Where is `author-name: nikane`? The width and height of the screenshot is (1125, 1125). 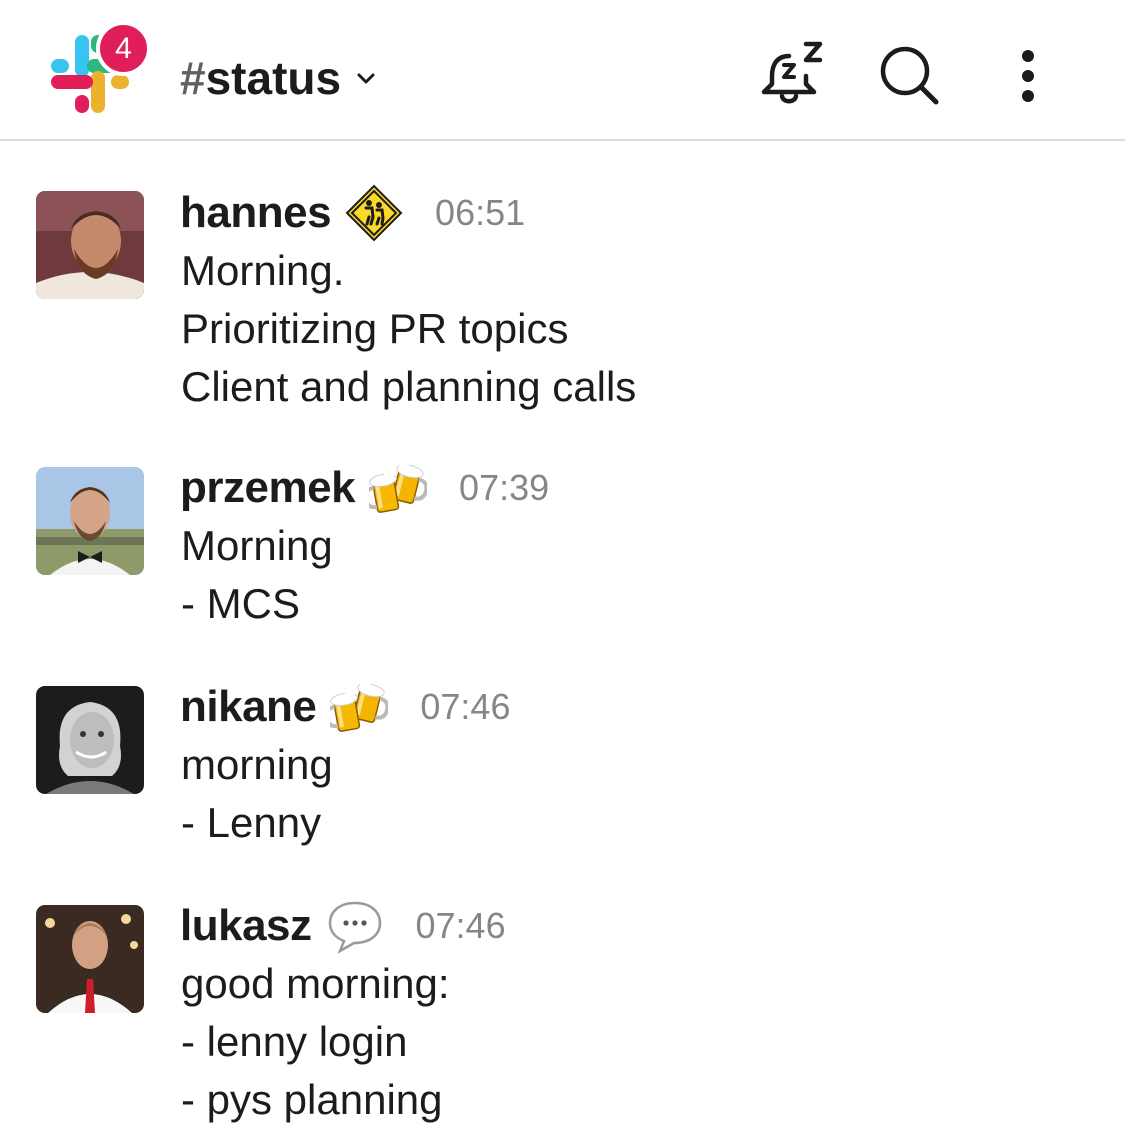
author-name: nikane is located at coordinates (248, 707).